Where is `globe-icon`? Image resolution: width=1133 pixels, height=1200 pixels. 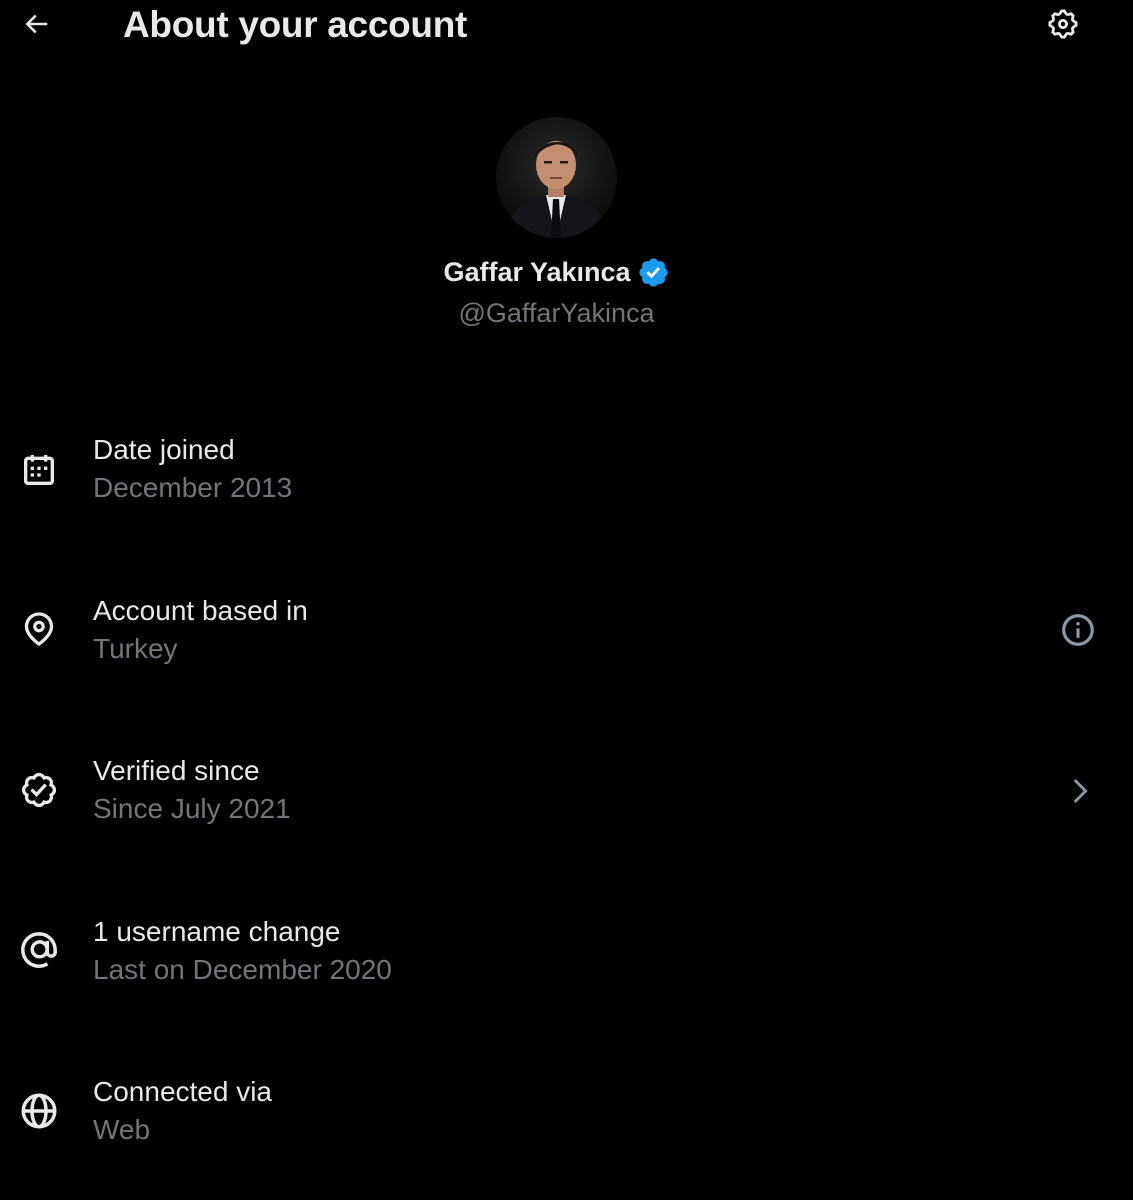
globe-icon is located at coordinates (39, 1111).